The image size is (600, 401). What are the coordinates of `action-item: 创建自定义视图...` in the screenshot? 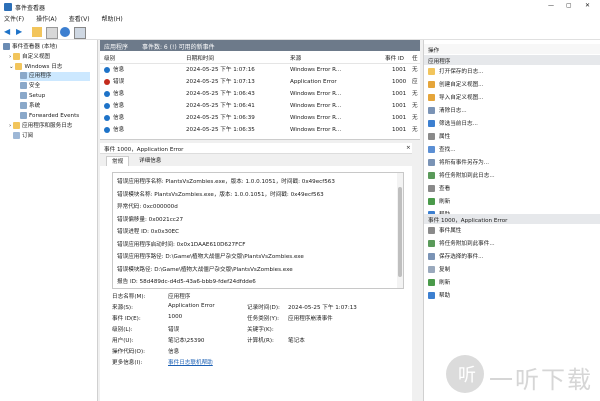 It's located at (456, 85).